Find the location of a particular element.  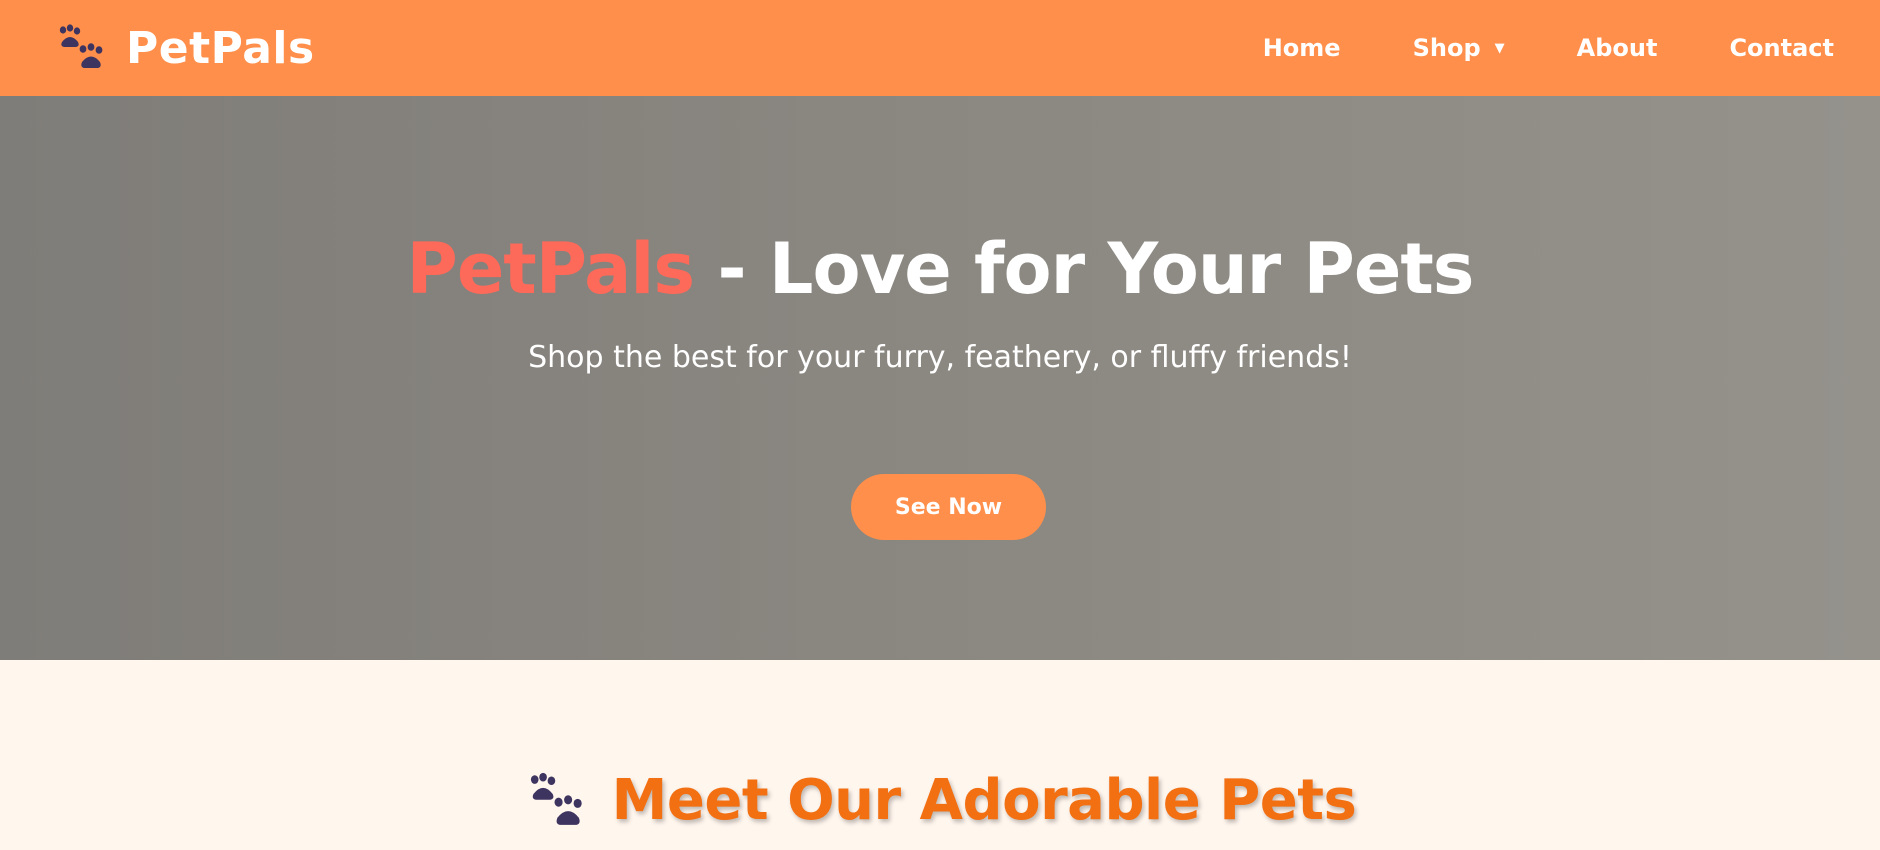

main-nav: Home Shop ▼ About Contact is located at coordinates (1548, 48).